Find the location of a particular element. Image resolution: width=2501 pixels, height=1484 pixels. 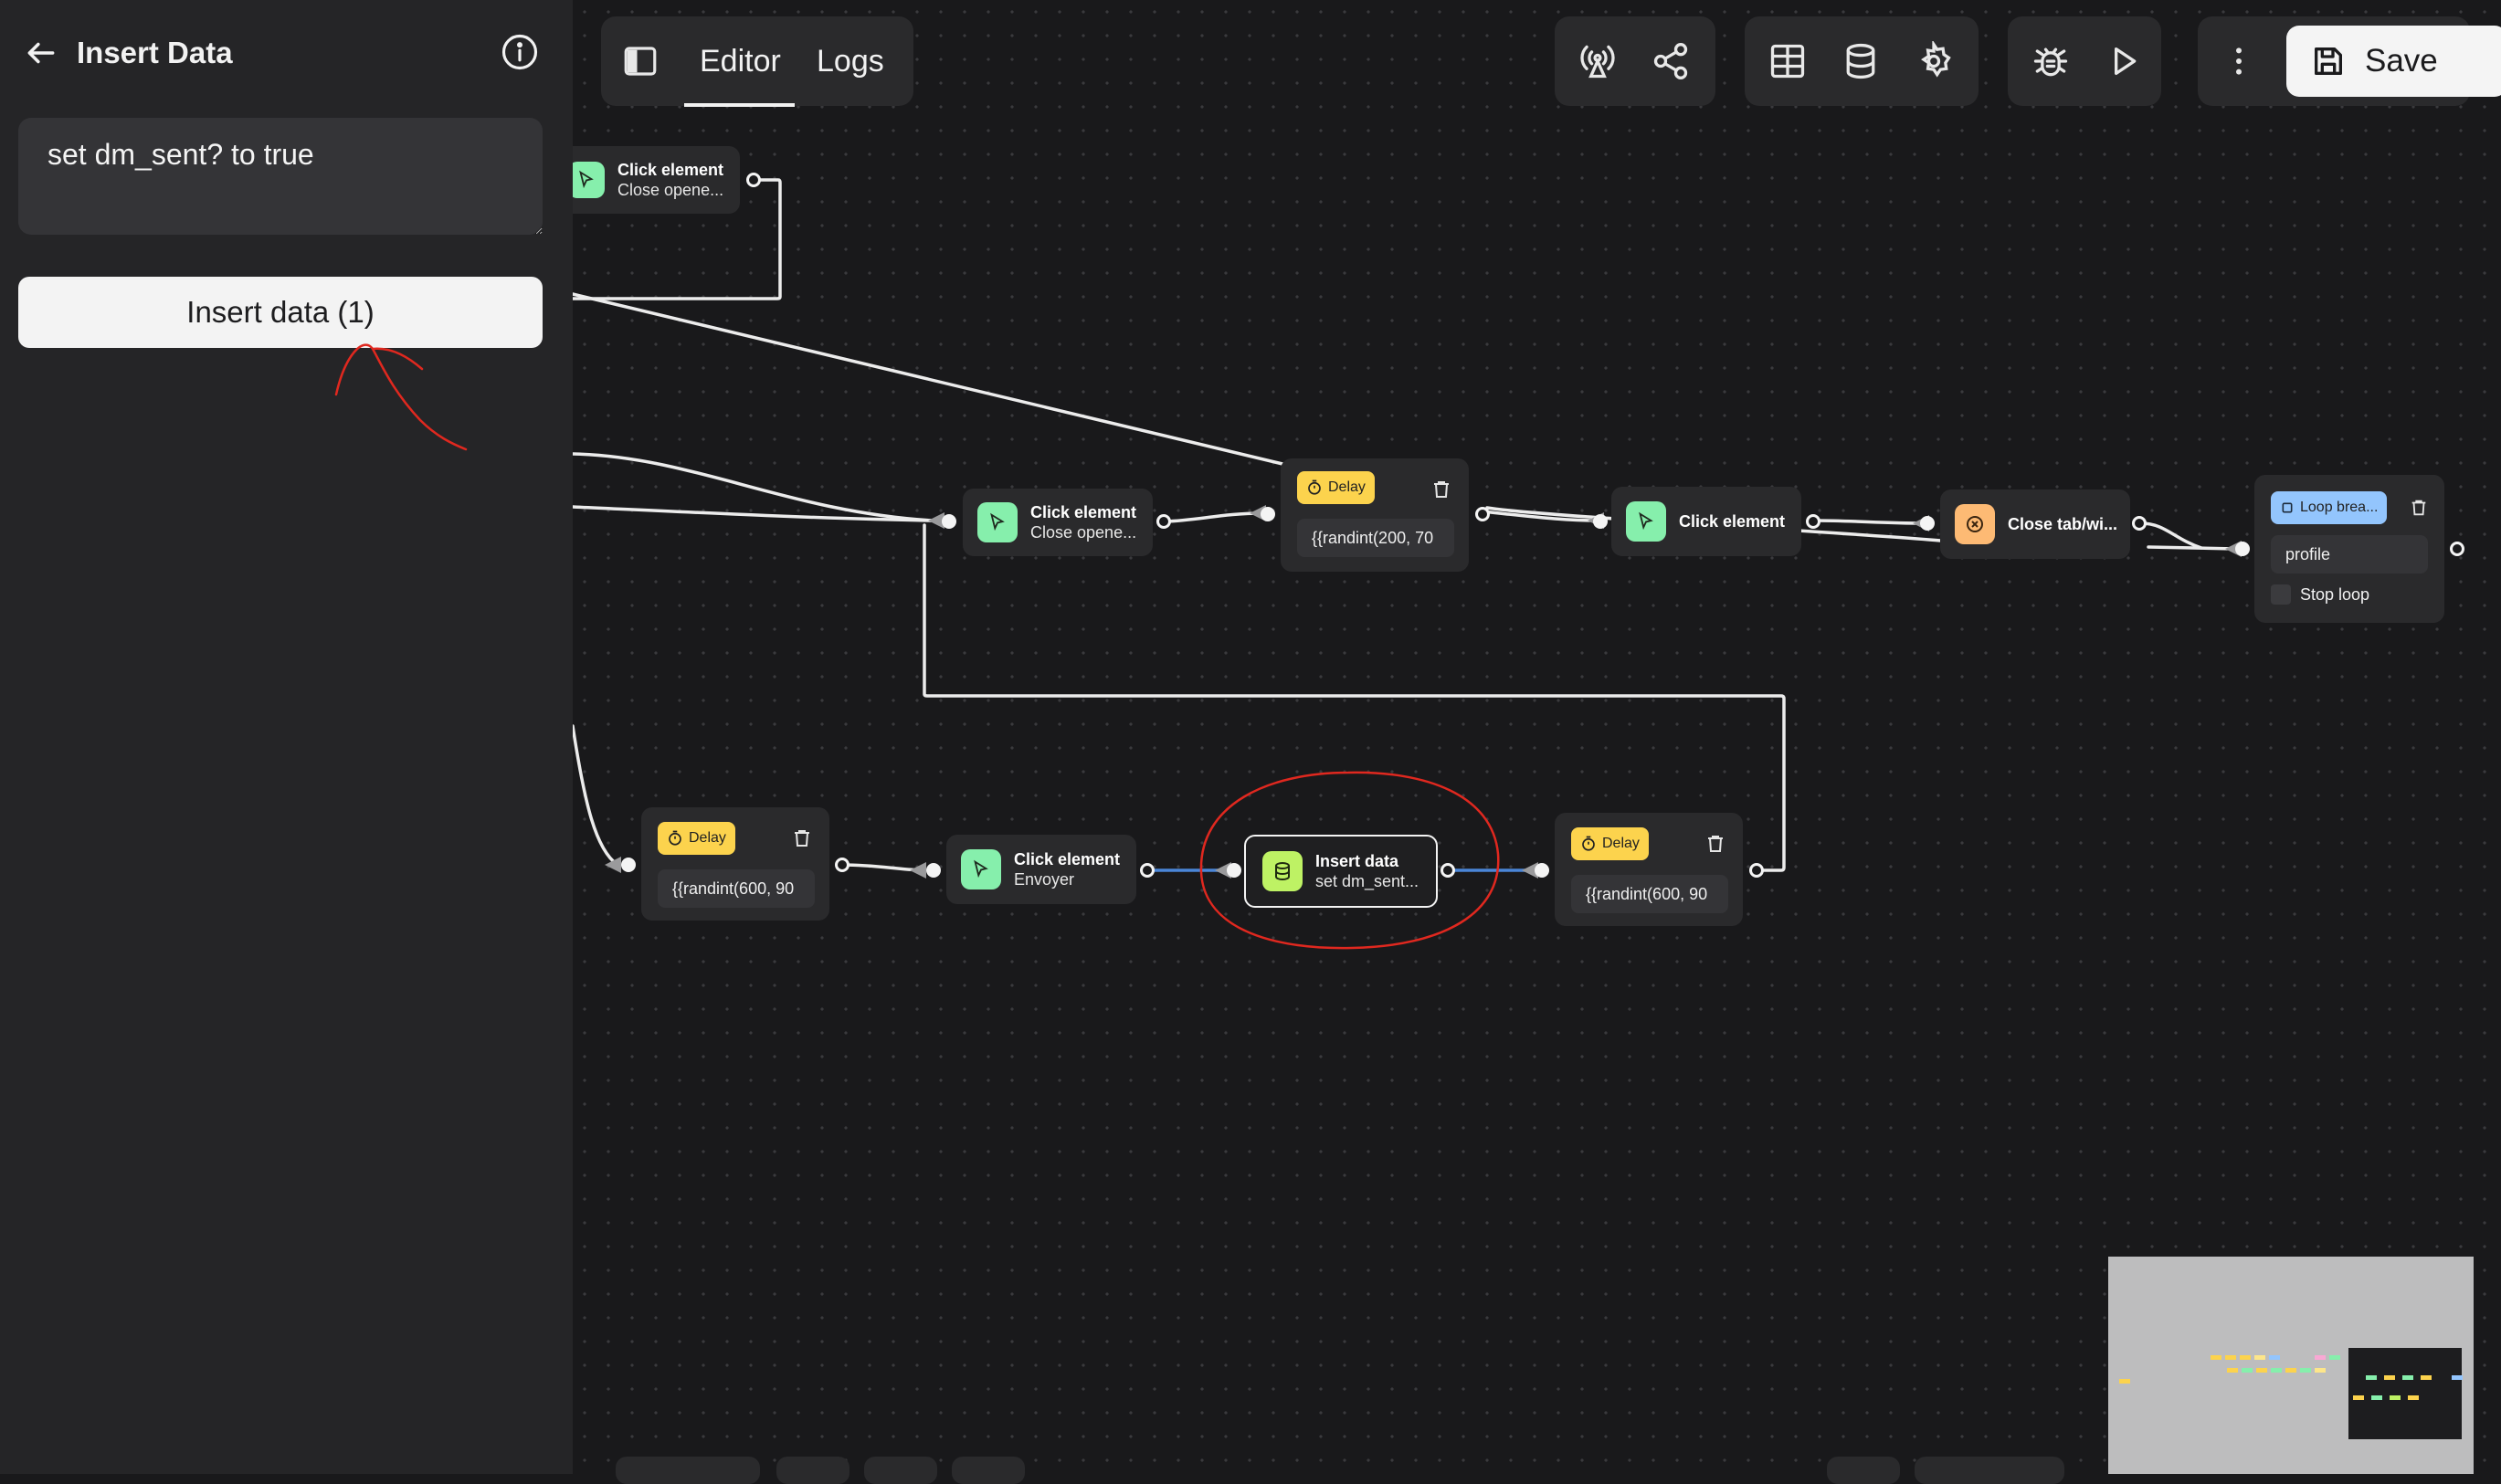

settings-icon is located at coordinates (1936, 59).